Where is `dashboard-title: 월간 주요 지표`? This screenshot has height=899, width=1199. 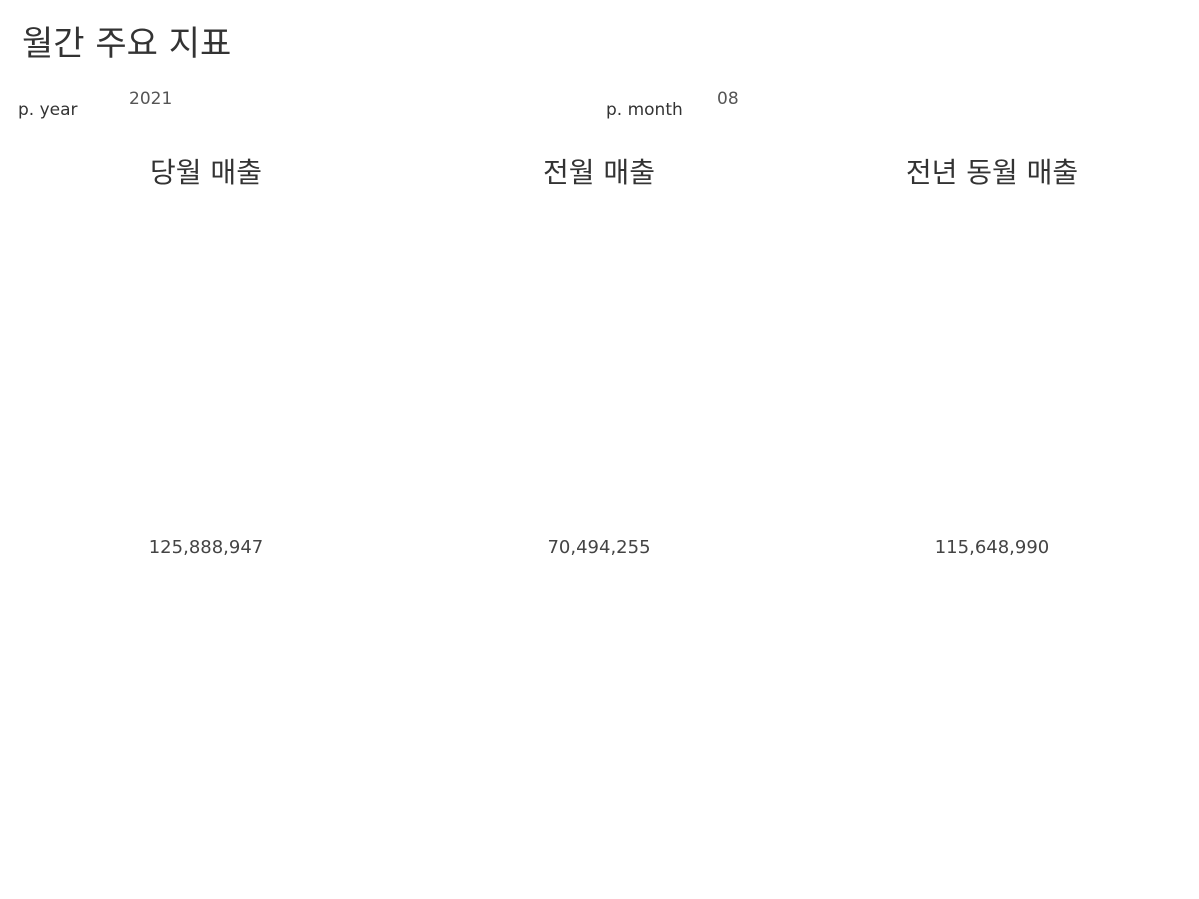
dashboard-title: 월간 주요 지표 is located at coordinates (127, 44).